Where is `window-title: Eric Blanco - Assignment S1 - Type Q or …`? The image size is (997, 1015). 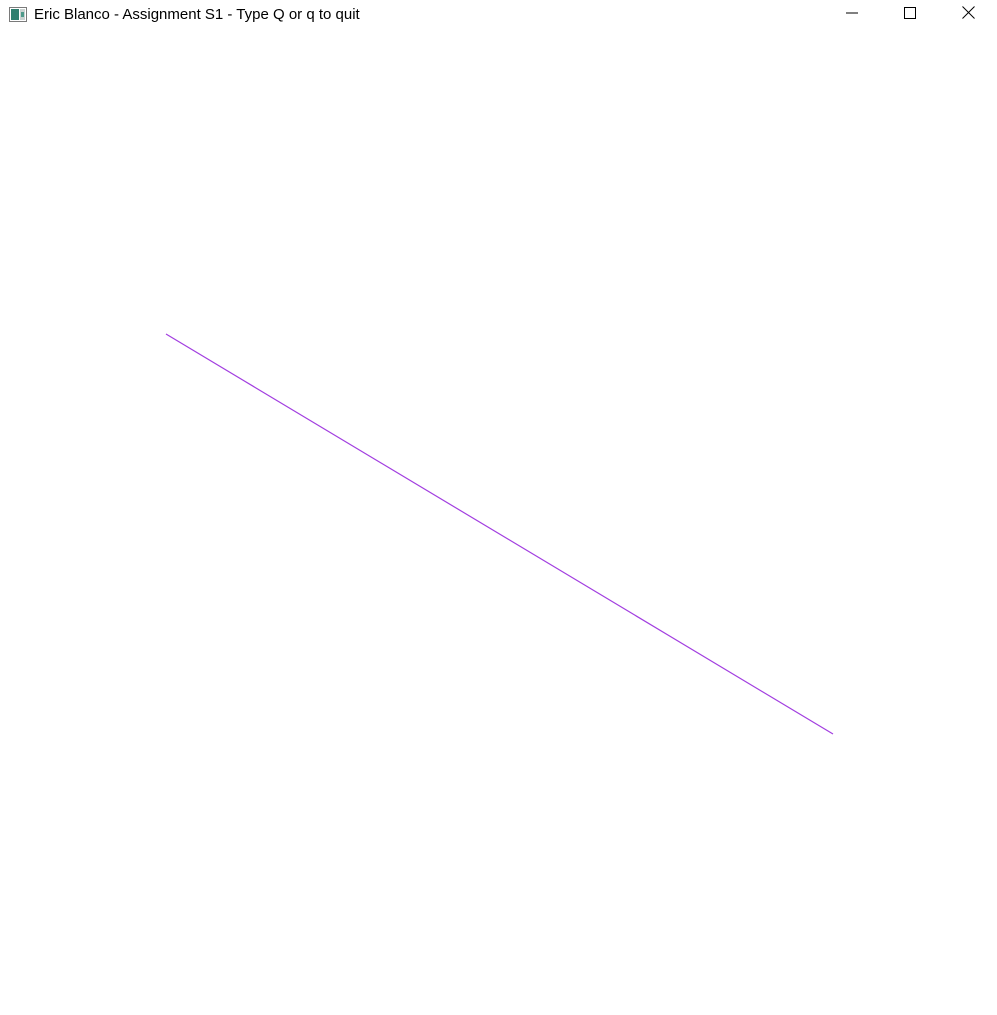
window-title: Eric Blanco - Assignment S1 - Type Q or … is located at coordinates (197, 14).